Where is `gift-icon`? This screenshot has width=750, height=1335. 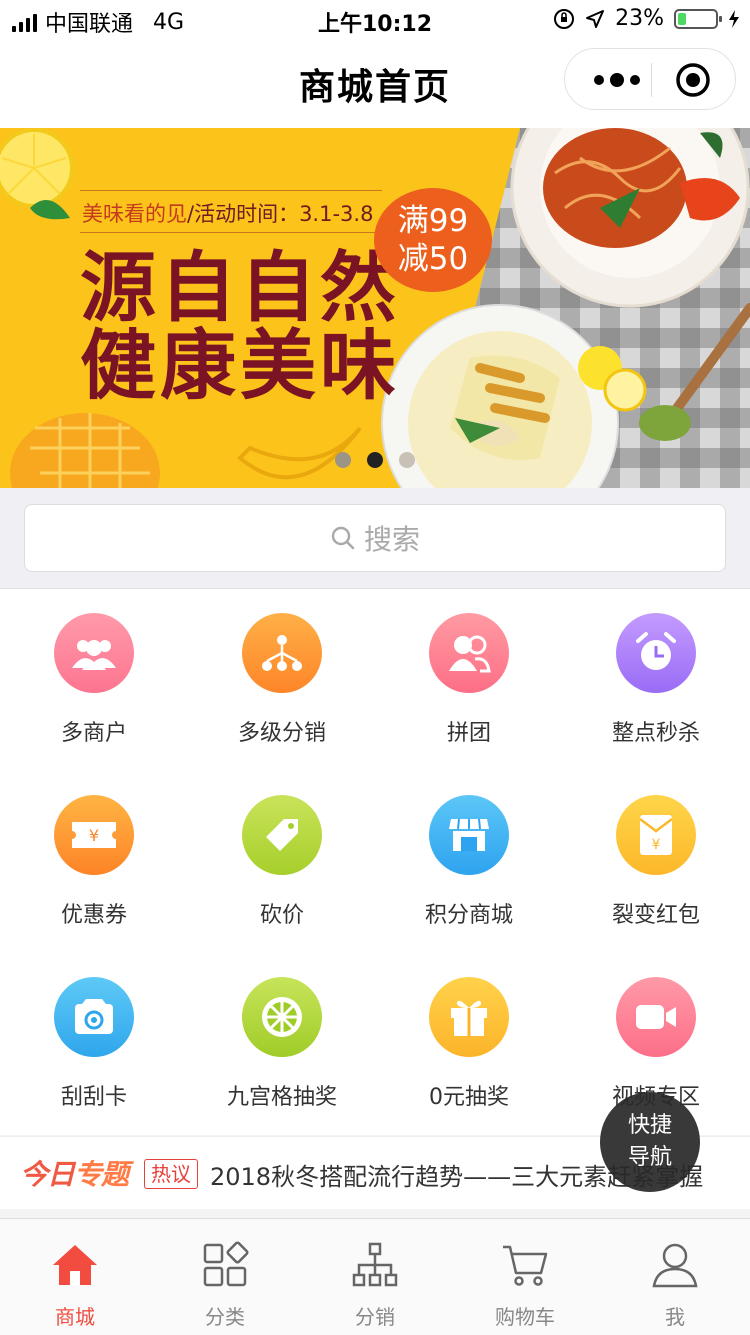
gift-icon is located at coordinates (469, 1017).